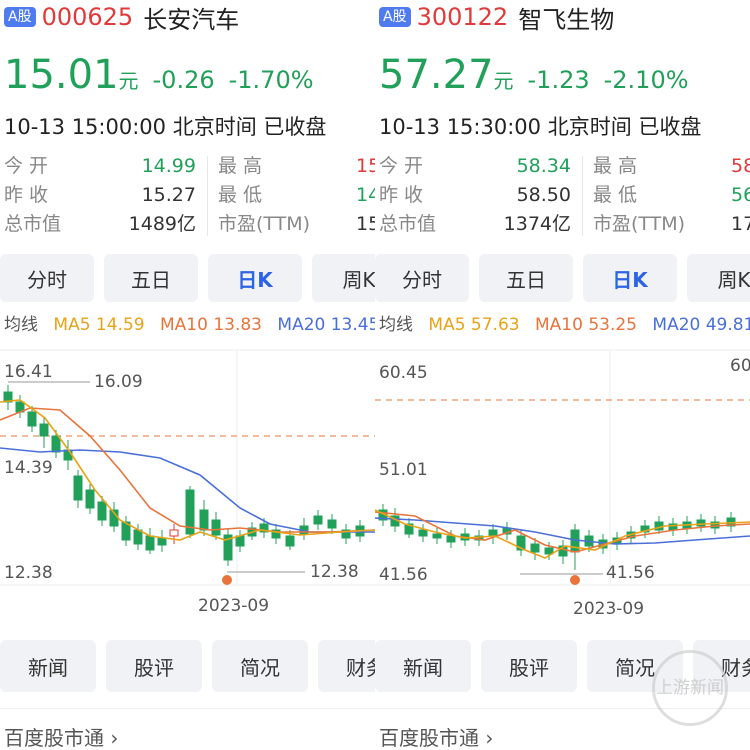  I want to click on info-tabs: 新闻 股评 简况 财务, so click(187, 666).